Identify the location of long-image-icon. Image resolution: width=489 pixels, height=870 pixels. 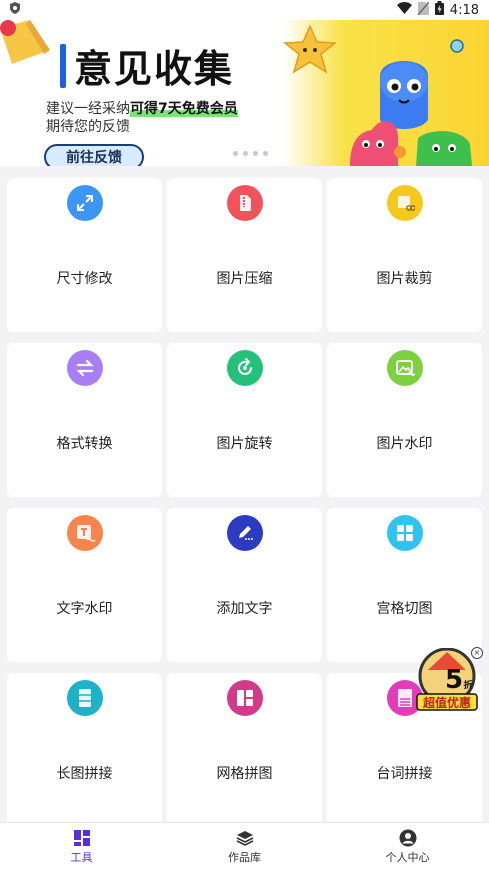
(85, 698).